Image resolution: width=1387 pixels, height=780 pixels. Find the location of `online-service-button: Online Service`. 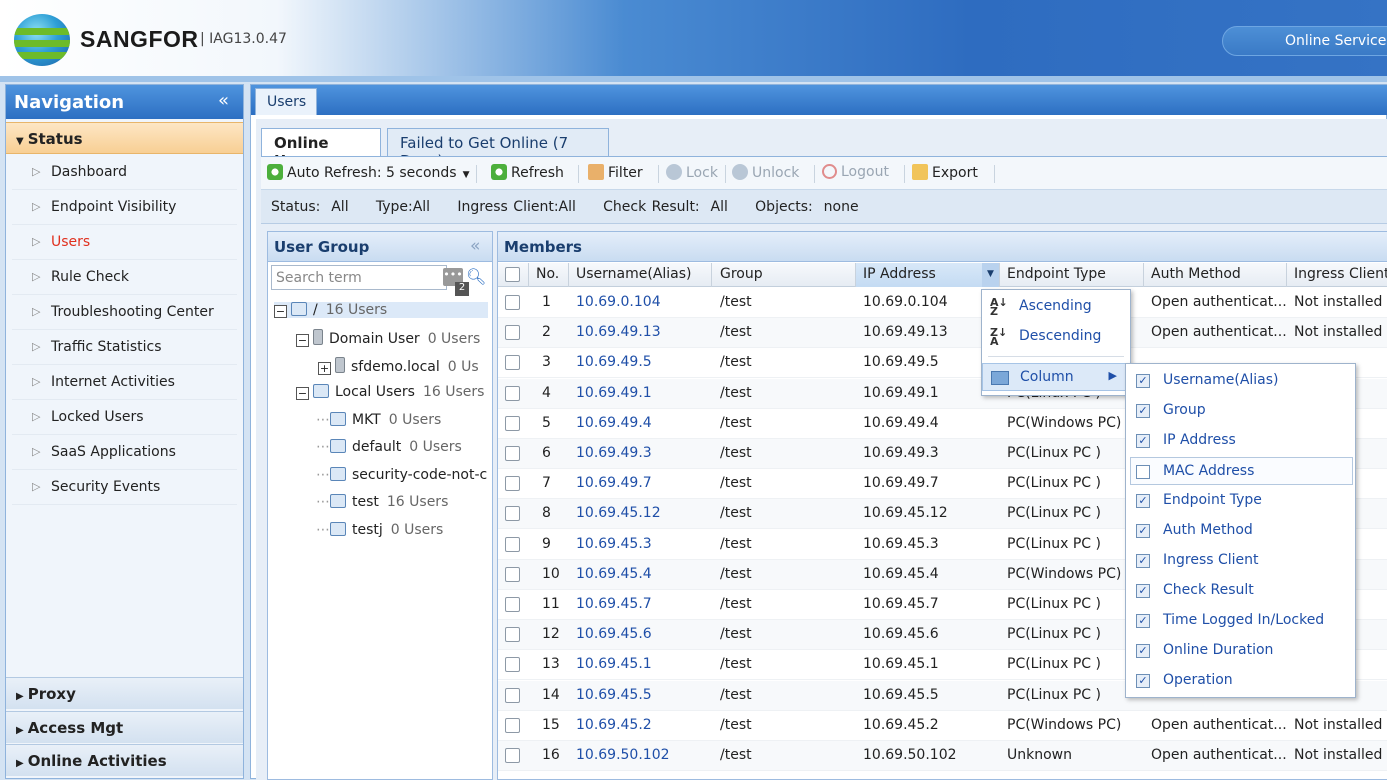

online-service-button: Online Service is located at coordinates (1304, 41).